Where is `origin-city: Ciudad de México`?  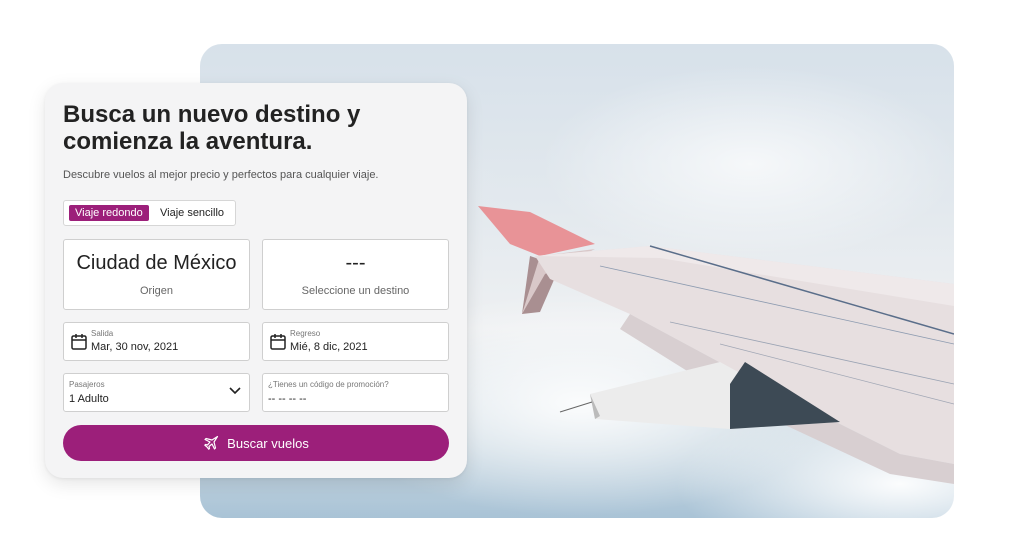 origin-city: Ciudad de México is located at coordinates (156, 263).